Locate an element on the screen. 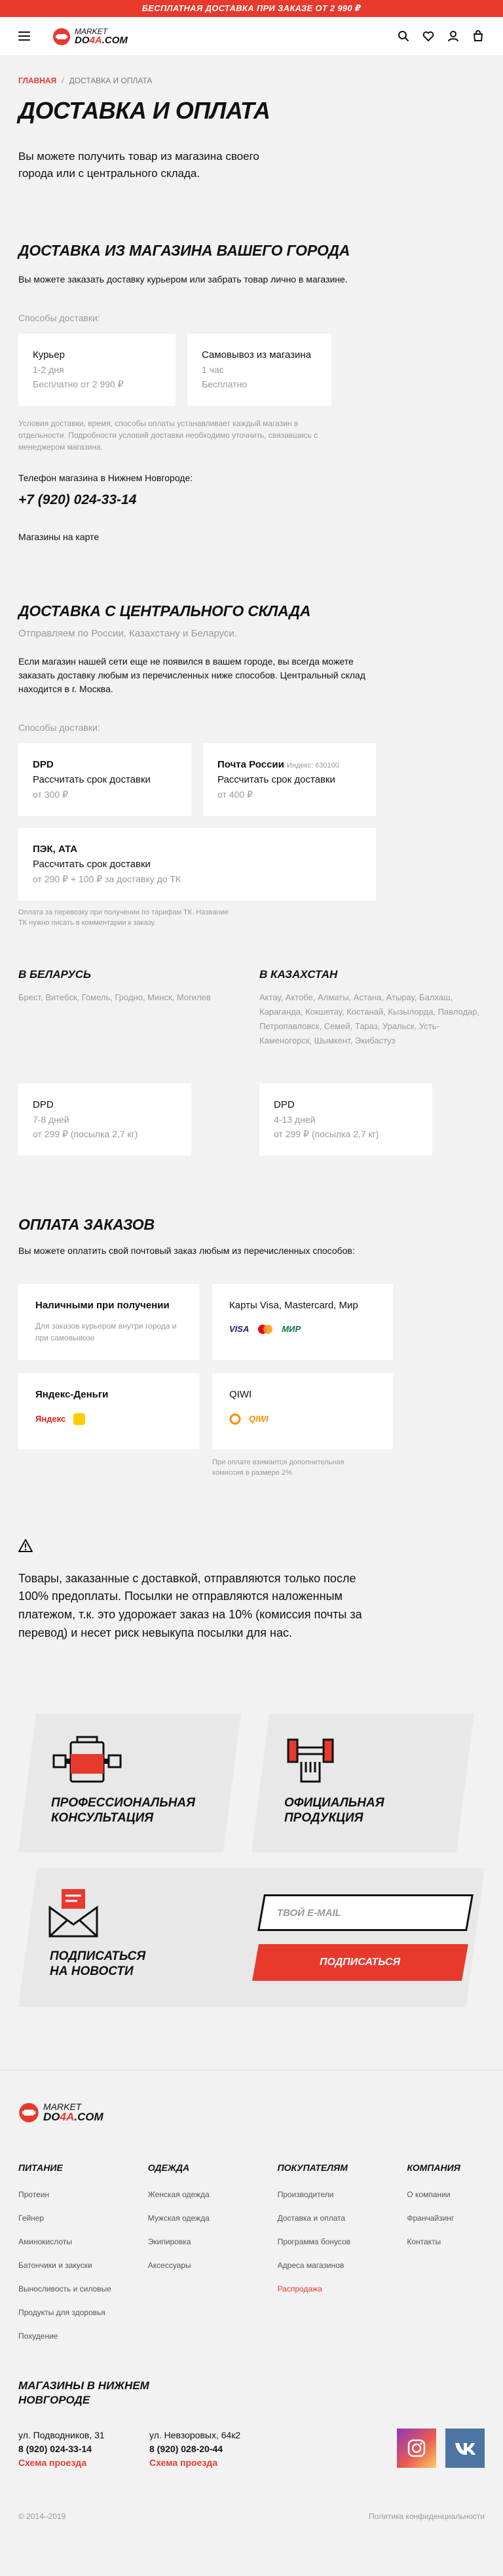 The image size is (503, 2576). logo-4a: 4A is located at coordinates (67, 2116).